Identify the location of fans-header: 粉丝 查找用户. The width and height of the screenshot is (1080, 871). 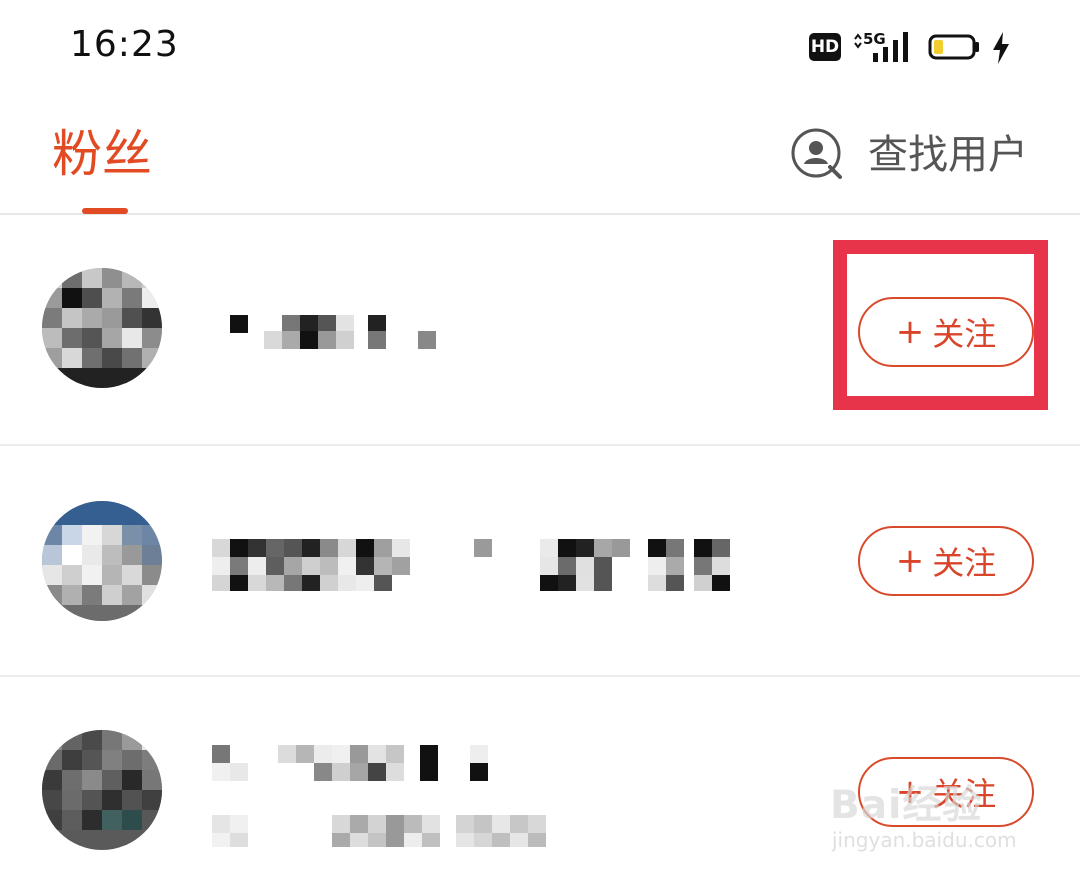
(540, 155).